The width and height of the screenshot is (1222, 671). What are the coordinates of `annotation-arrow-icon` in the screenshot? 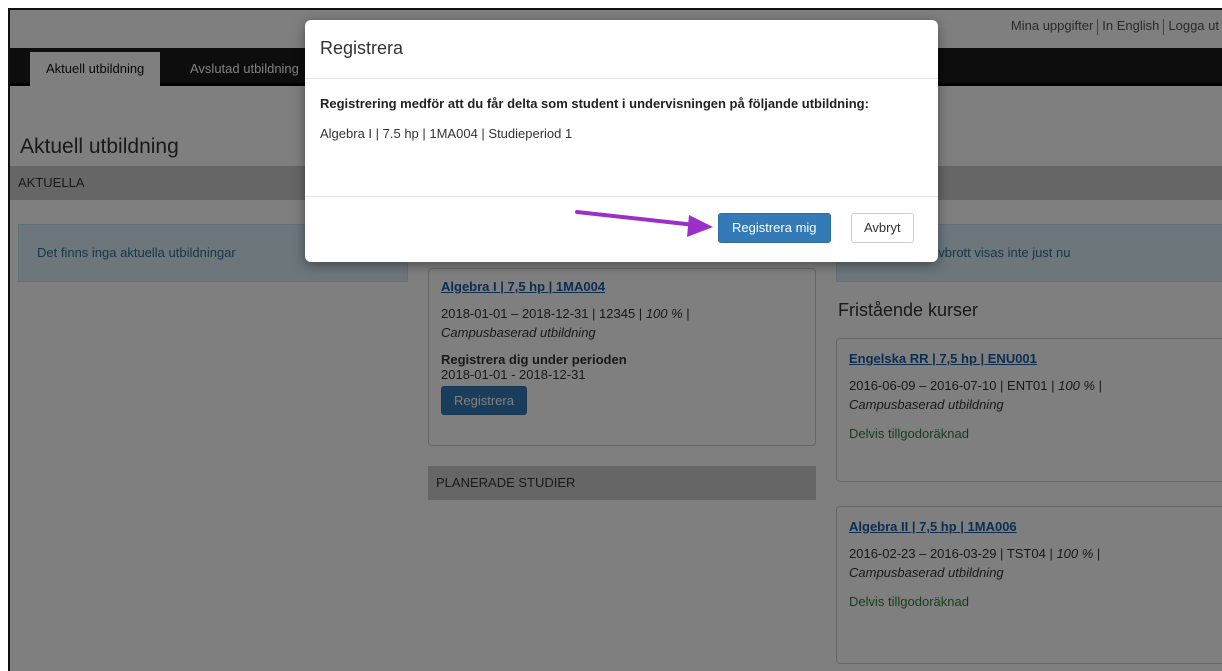 It's located at (644, 223).